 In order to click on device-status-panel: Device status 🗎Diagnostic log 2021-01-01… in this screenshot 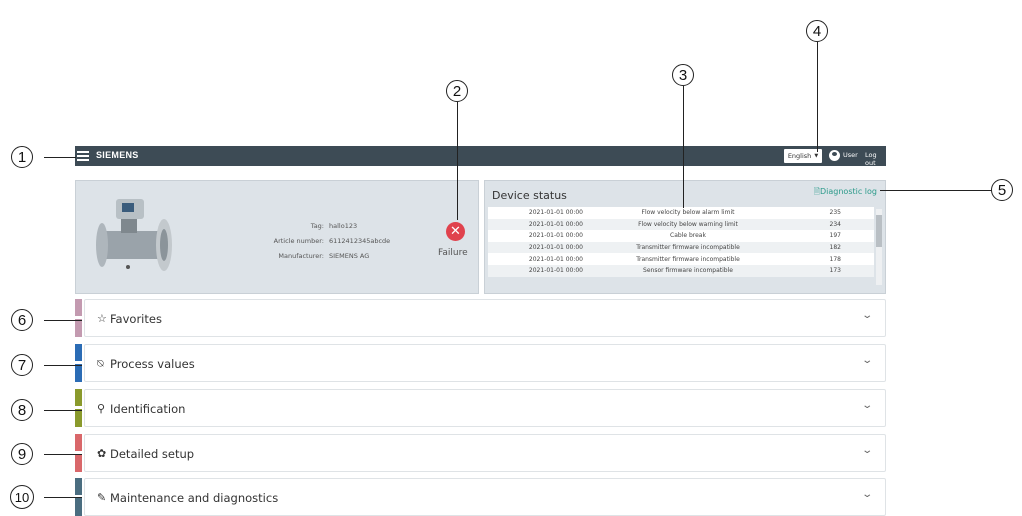, I will do `click(685, 237)`.